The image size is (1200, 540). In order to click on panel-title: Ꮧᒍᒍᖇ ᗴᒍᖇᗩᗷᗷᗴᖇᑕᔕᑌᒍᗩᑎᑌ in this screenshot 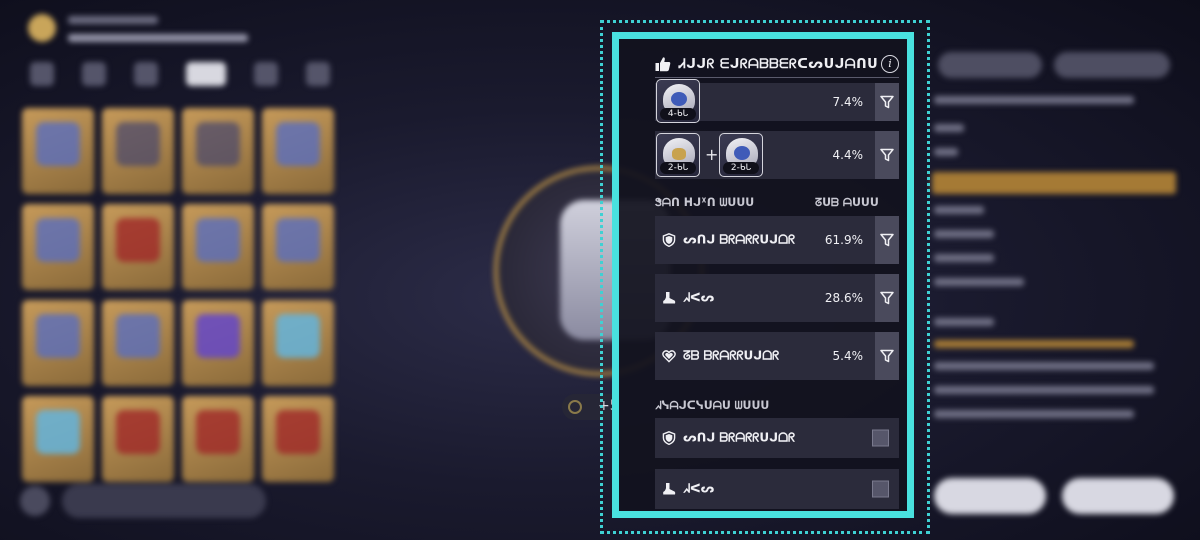, I will do `click(779, 64)`.